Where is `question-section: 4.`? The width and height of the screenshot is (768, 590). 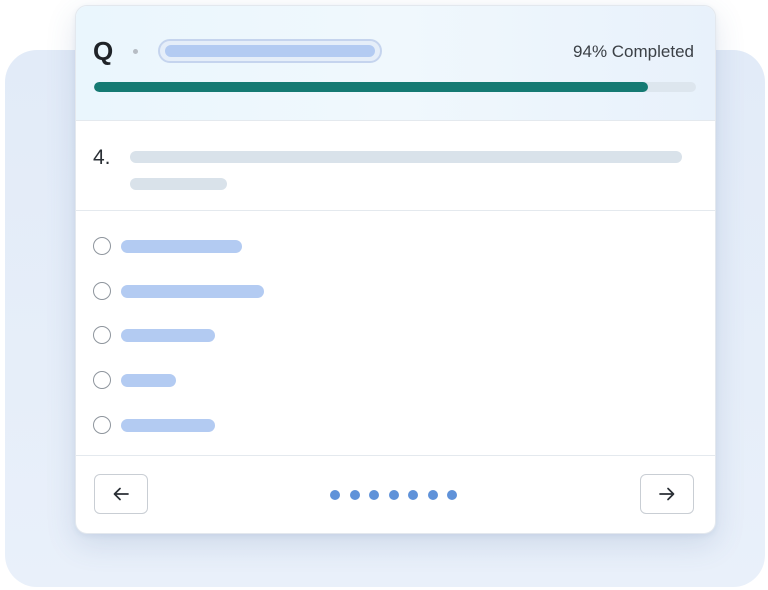 question-section: 4. is located at coordinates (395, 166).